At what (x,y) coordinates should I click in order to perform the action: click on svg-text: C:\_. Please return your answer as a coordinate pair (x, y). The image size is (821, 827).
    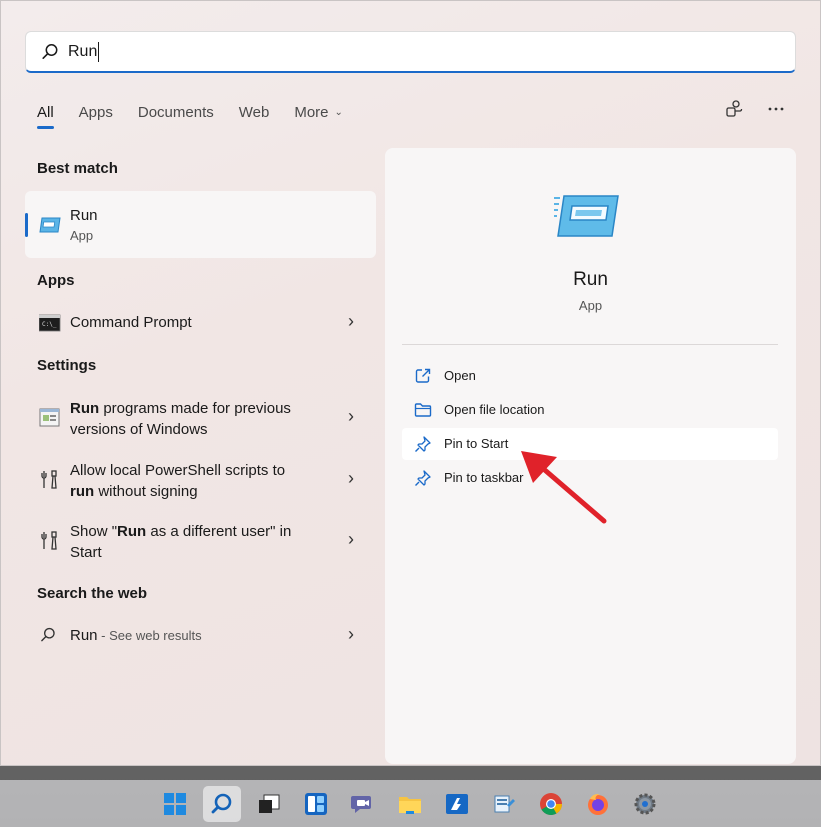
    Looking at the image, I should click on (49, 324).